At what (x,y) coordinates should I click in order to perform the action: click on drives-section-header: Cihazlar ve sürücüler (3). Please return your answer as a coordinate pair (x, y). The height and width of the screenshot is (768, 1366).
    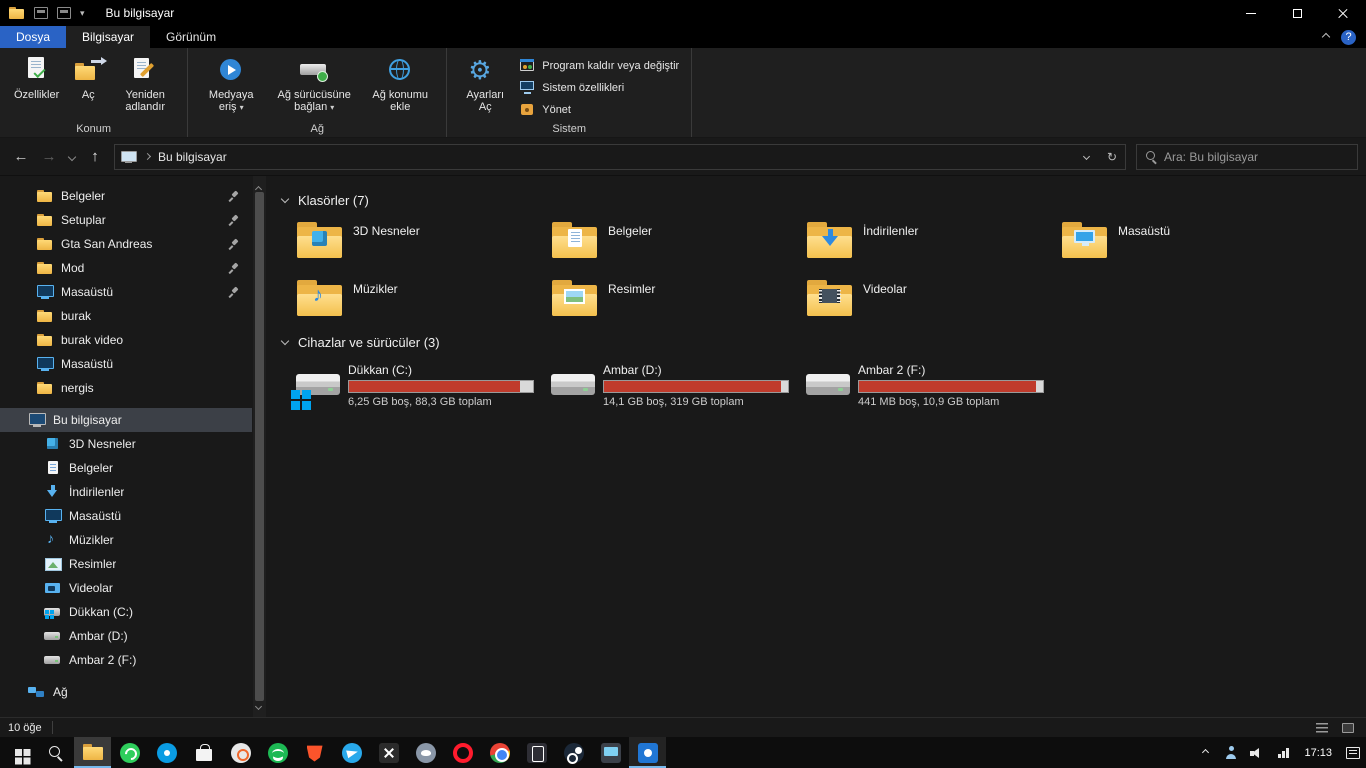
    Looking at the image, I should click on (823, 342).